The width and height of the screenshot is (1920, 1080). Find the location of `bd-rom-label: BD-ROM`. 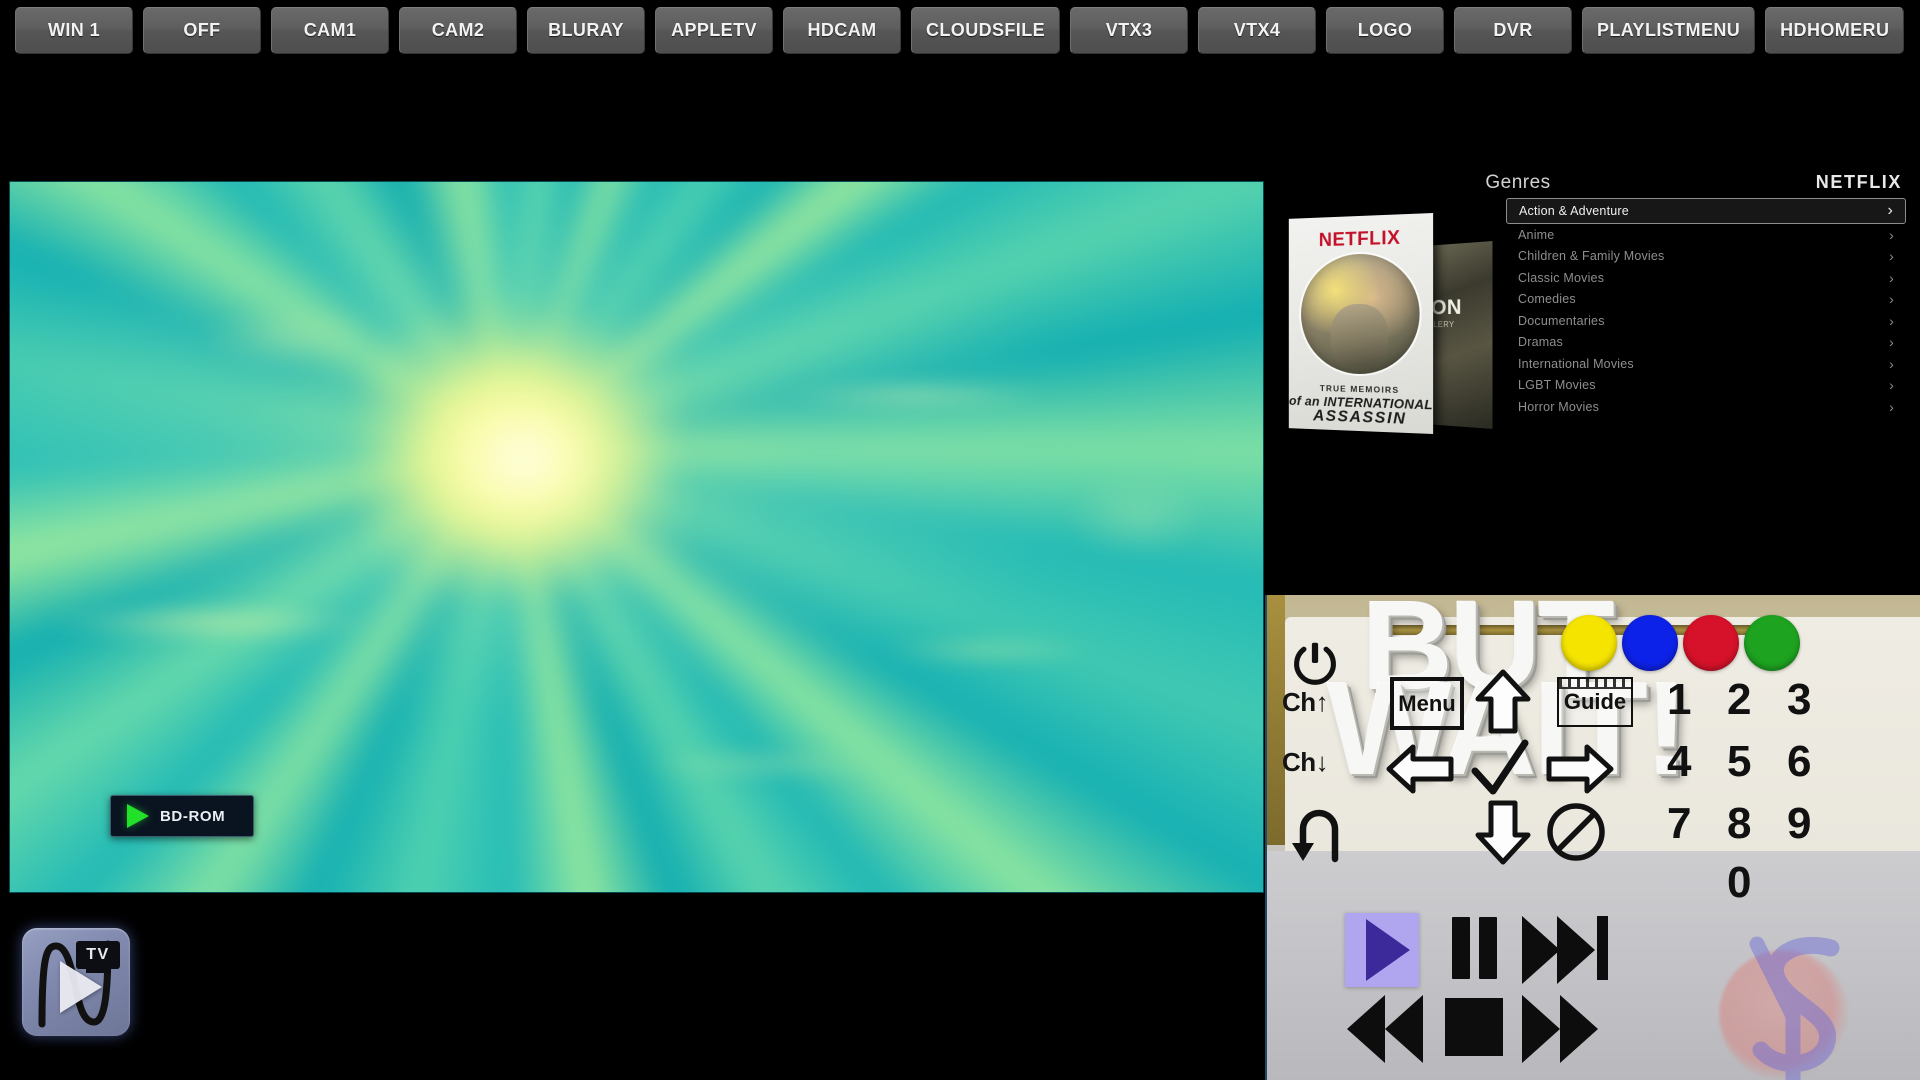

bd-rom-label: BD-ROM is located at coordinates (193, 816).